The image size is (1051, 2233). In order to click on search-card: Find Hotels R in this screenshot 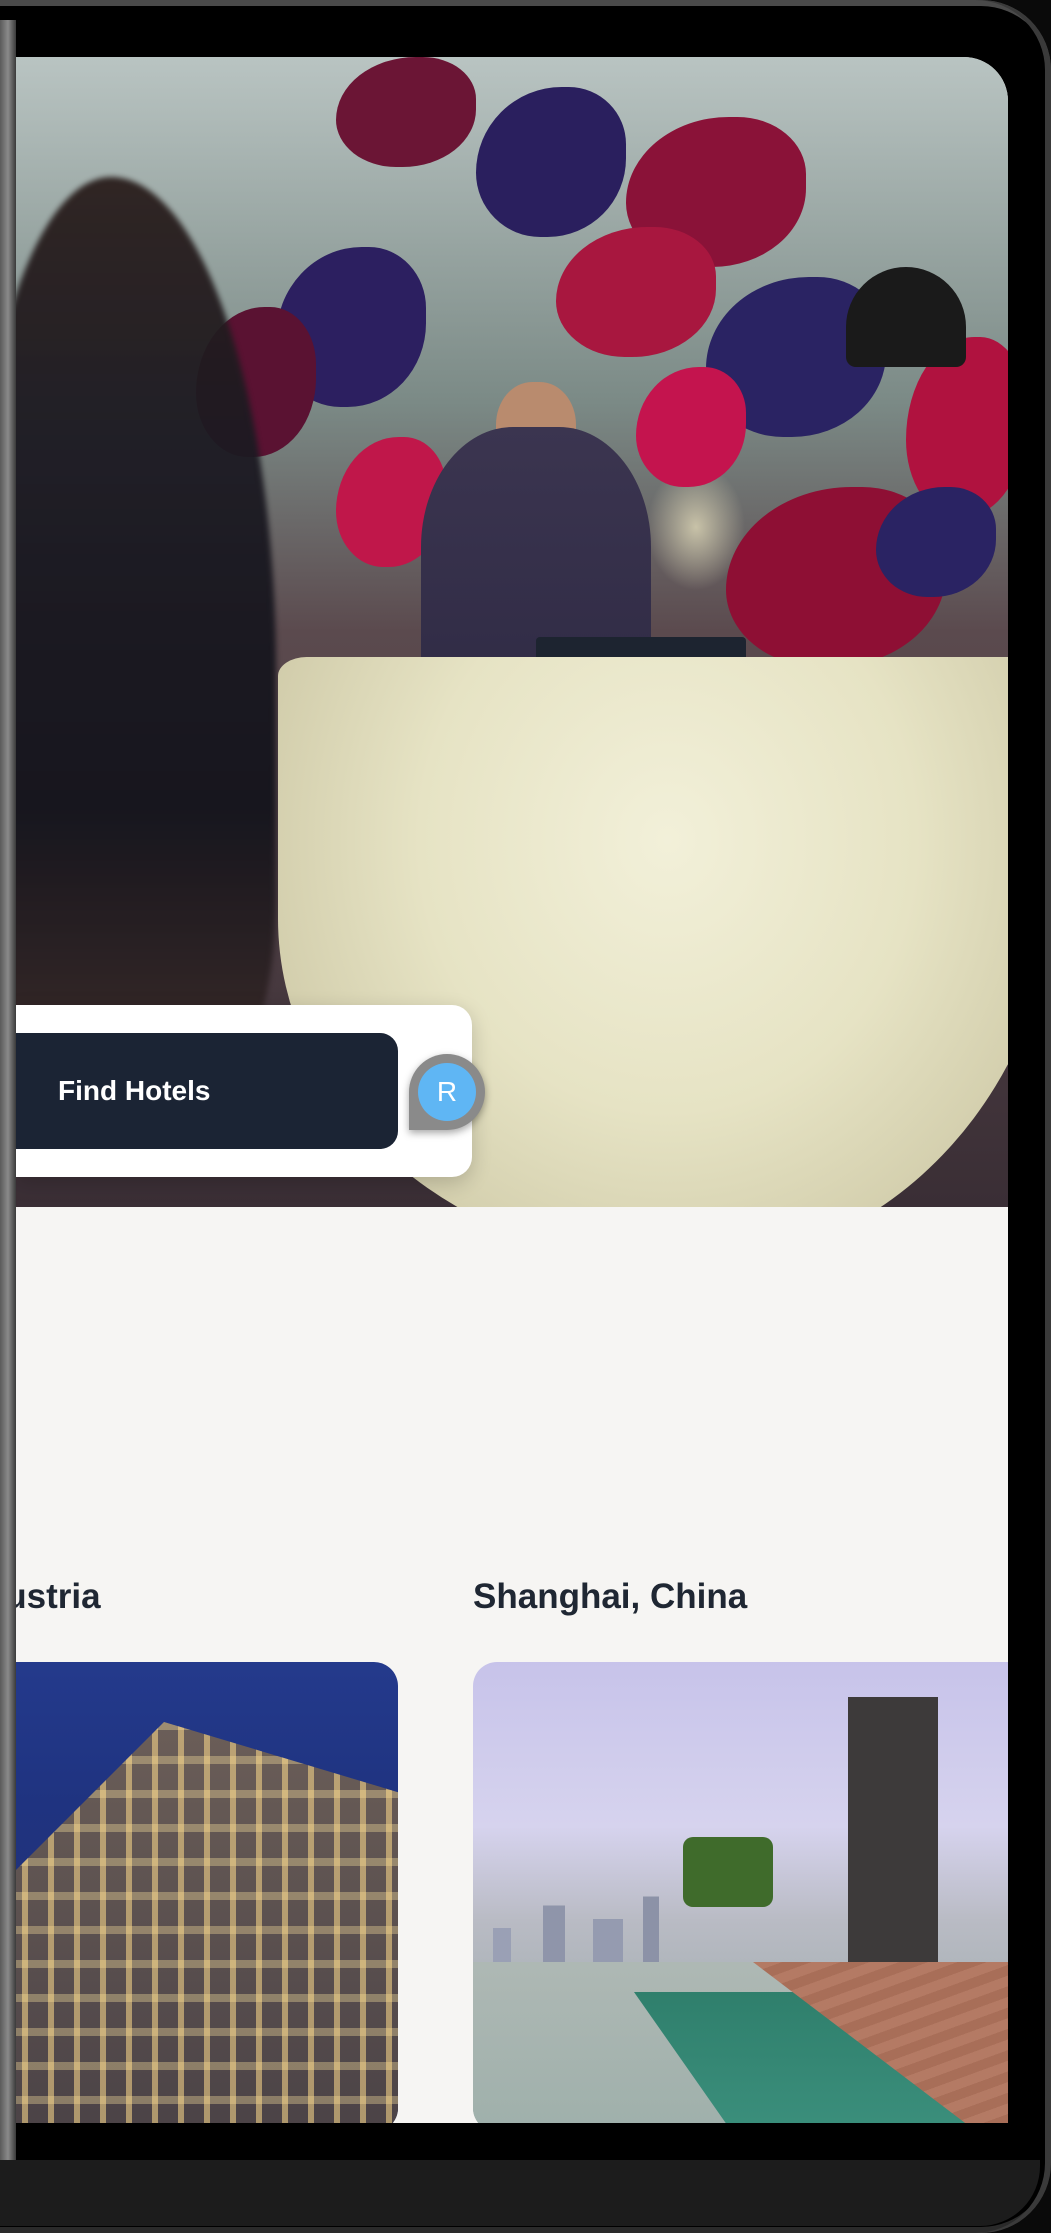, I will do `click(250, 1091)`.